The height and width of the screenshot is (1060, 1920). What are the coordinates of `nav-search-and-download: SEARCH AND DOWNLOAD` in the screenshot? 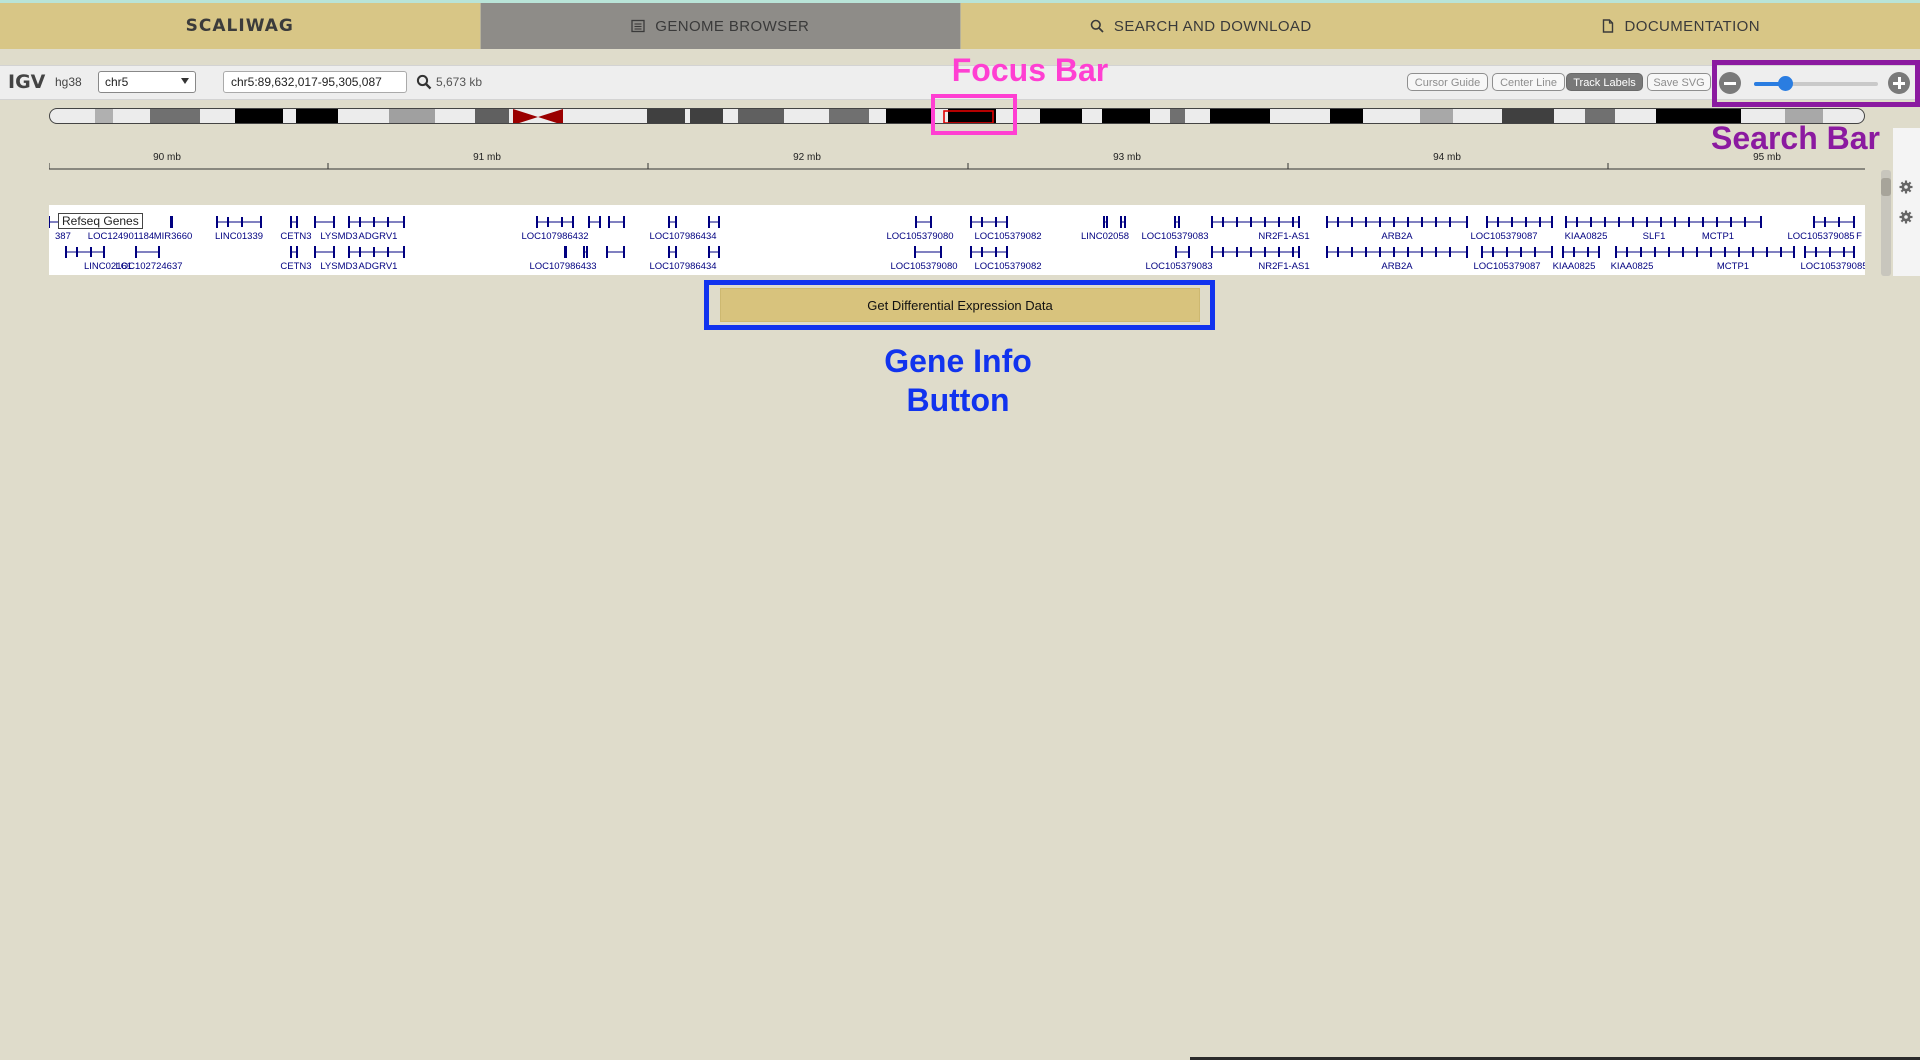 It's located at (1201, 26).